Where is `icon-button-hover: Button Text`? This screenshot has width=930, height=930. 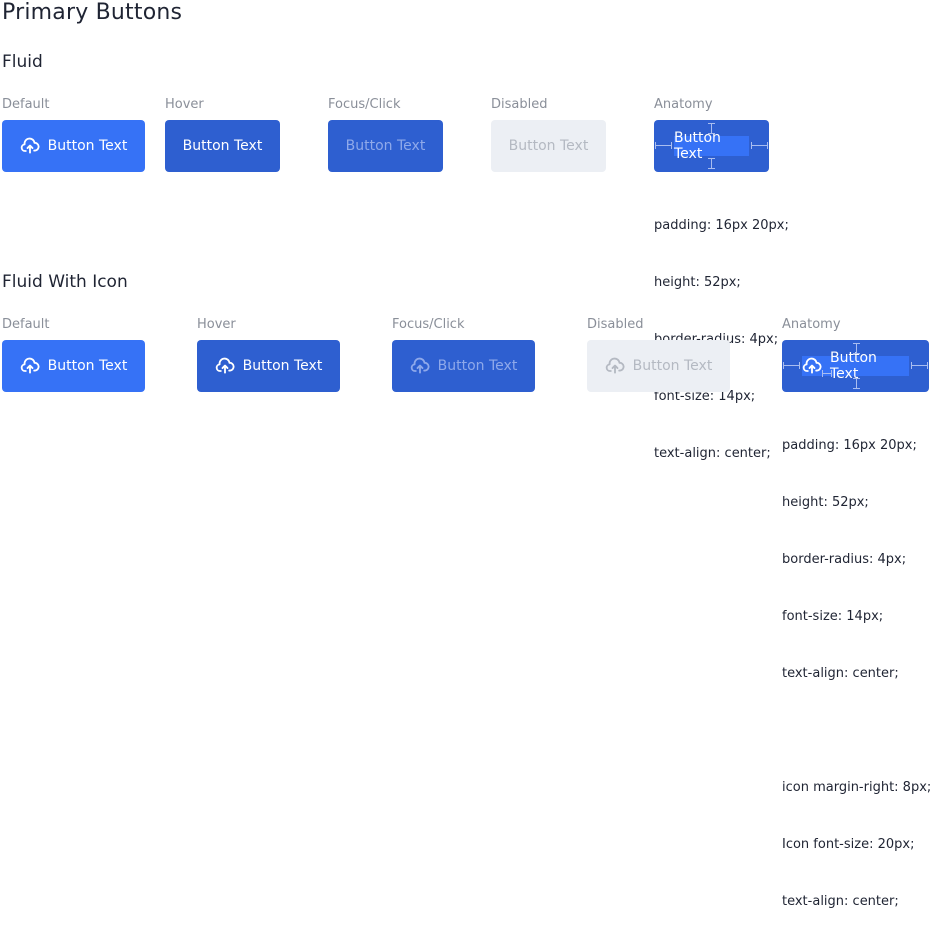
icon-button-hover: Button Text is located at coordinates (268, 366).